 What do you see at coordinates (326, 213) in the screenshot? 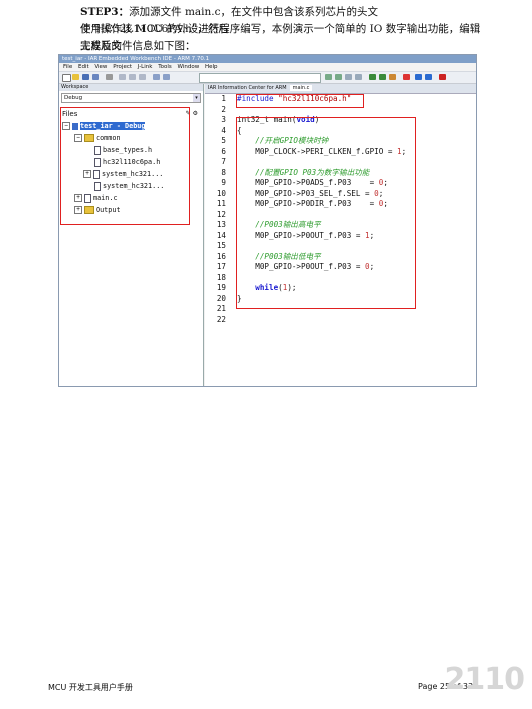
I see `highlight-main` at bounding box center [326, 213].